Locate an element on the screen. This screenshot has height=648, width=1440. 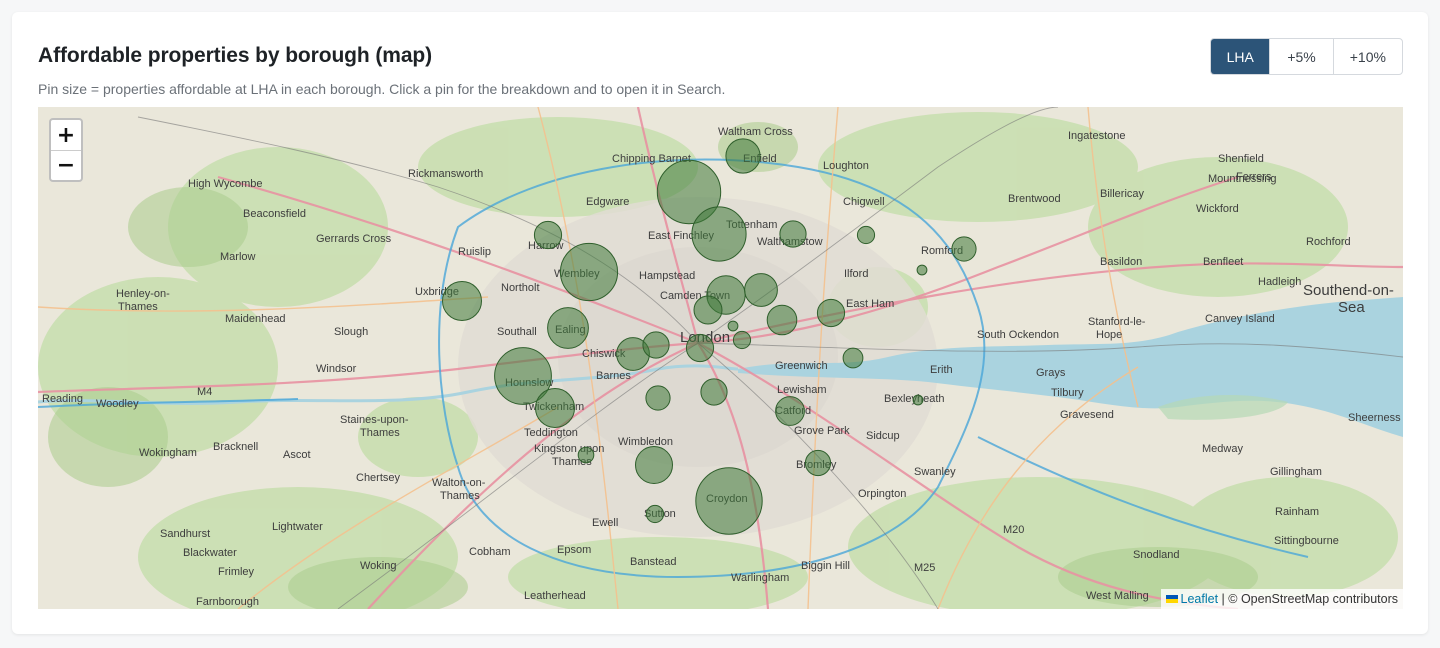
ukraine-flag-icon is located at coordinates (1171, 599).